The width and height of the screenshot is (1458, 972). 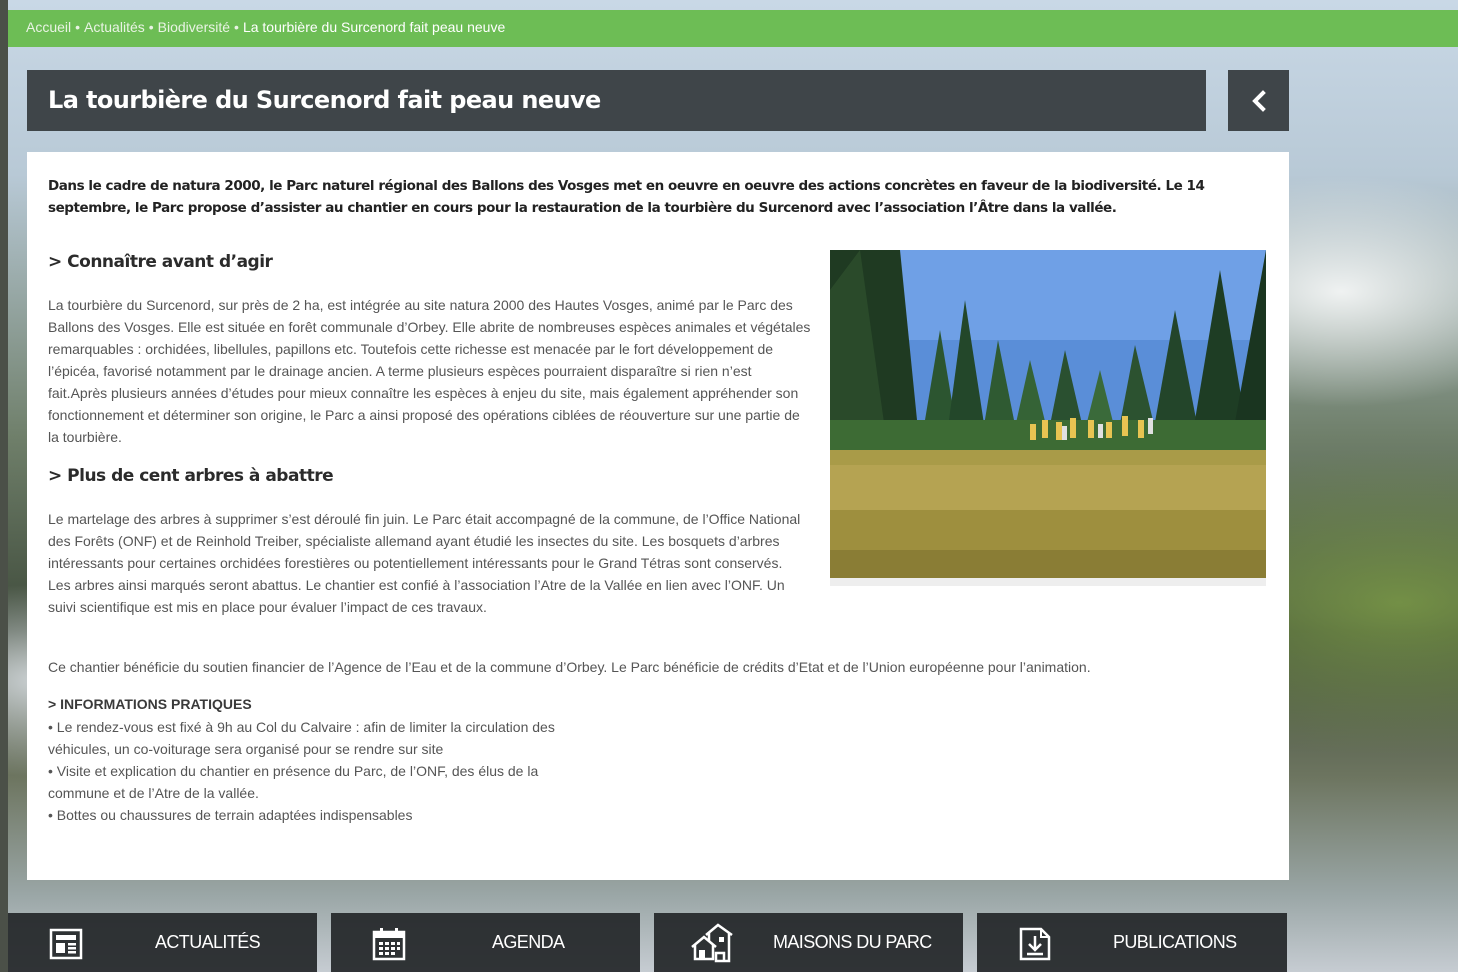 I want to click on breadcrumb-item-biodiversity: Biodiversité, so click(x=194, y=27).